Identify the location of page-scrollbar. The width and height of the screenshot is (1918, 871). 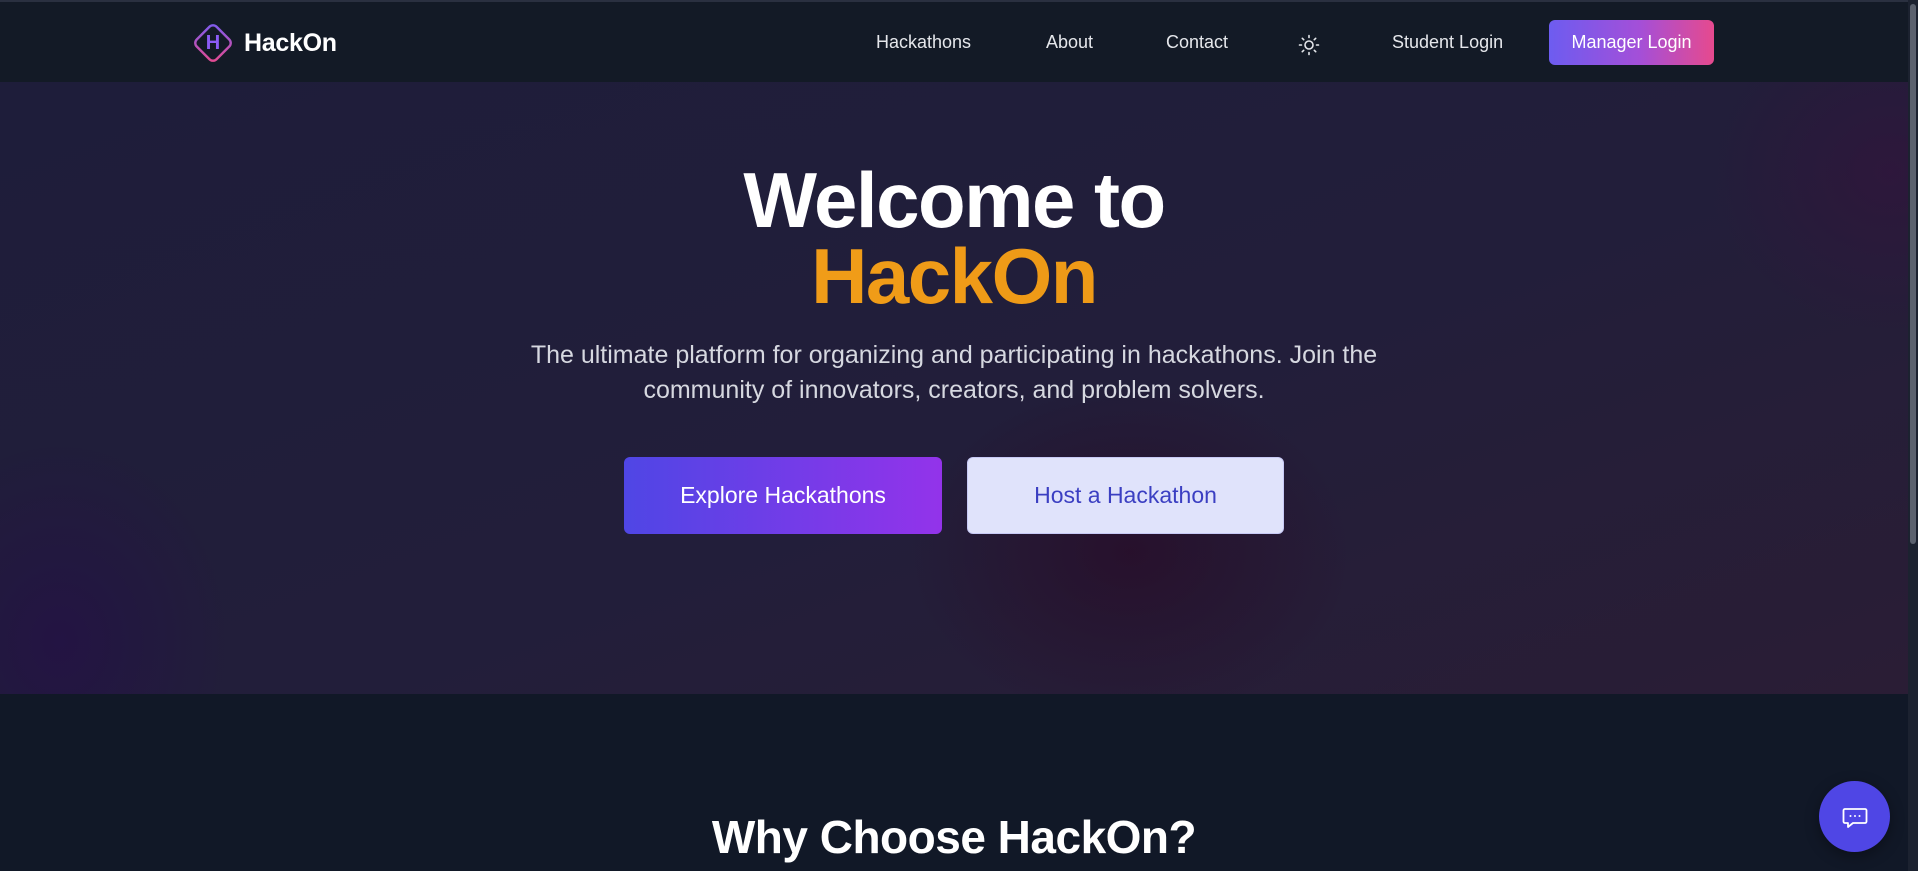
(1913, 435).